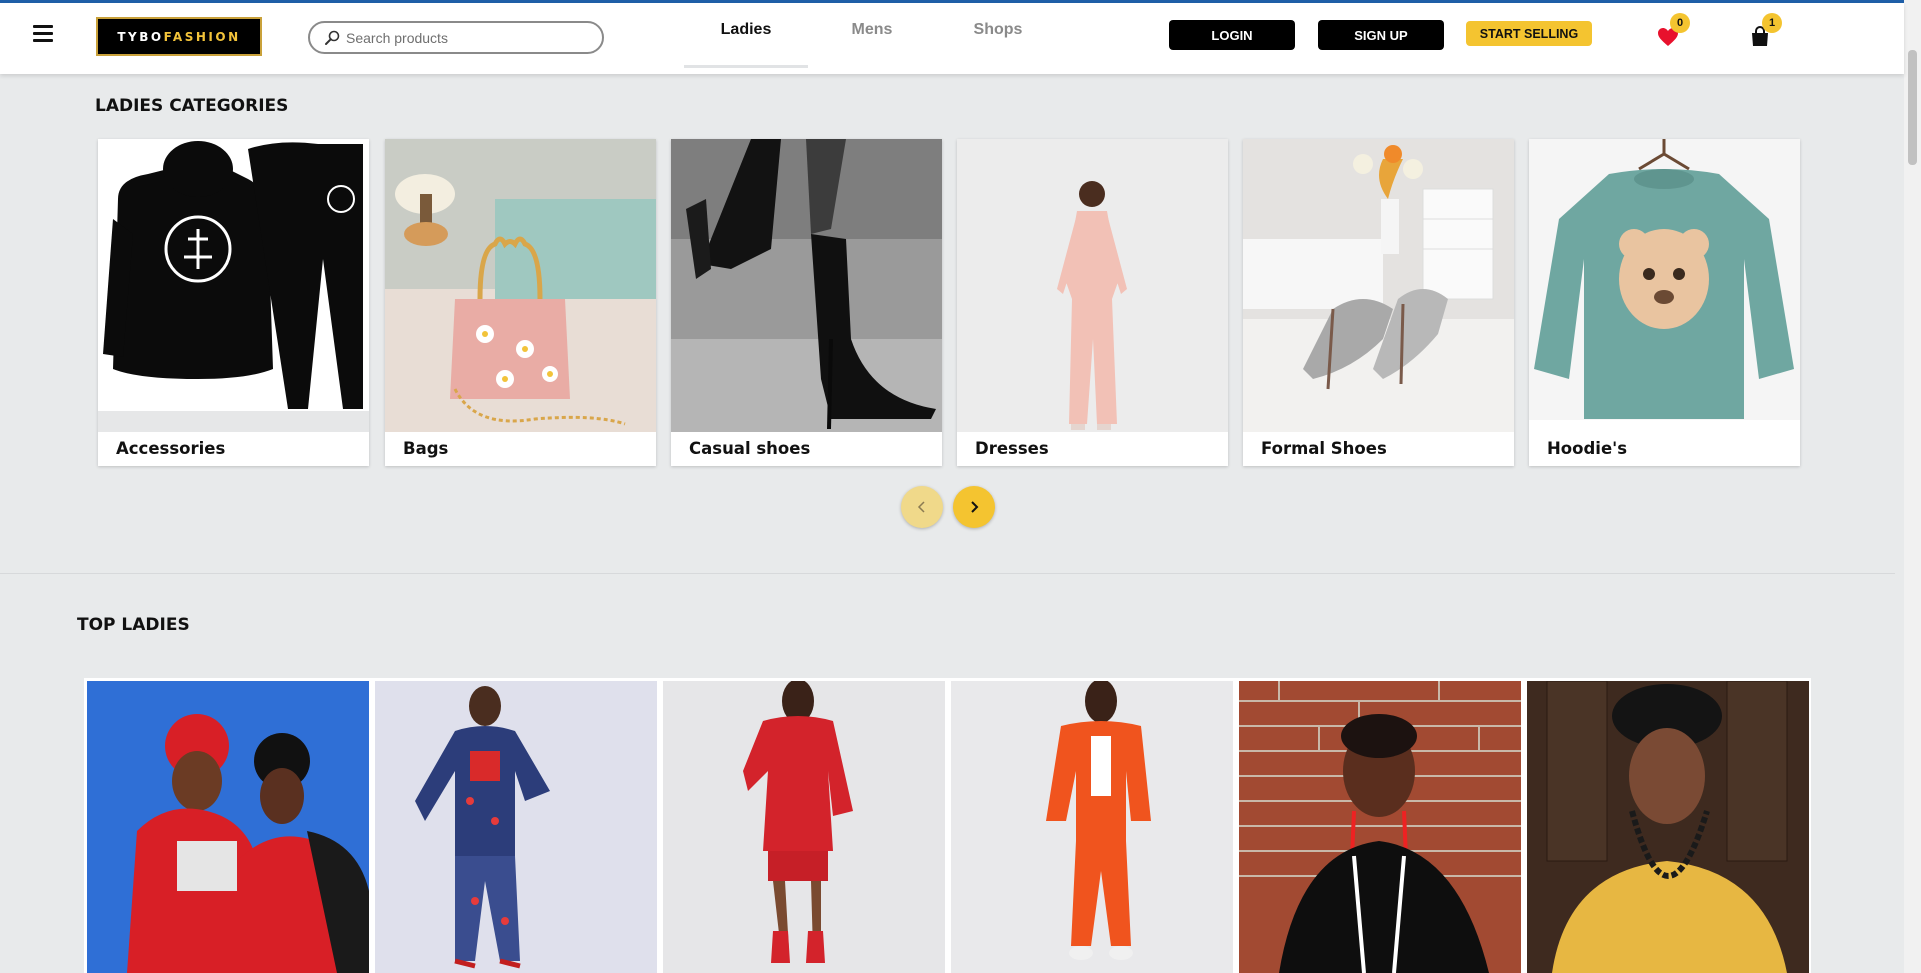 Image resolution: width=1921 pixels, height=973 pixels. What do you see at coordinates (998, 38) in the screenshot?
I see `tab-shops: Shops` at bounding box center [998, 38].